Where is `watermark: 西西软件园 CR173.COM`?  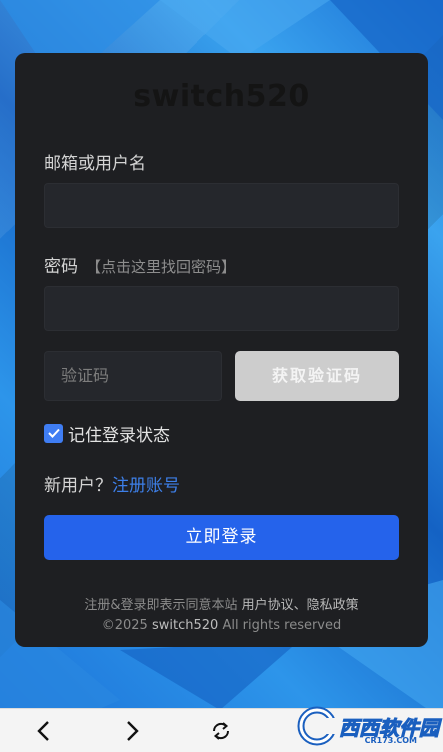
watermark: 西西软件园 CR173.COM is located at coordinates (368, 726).